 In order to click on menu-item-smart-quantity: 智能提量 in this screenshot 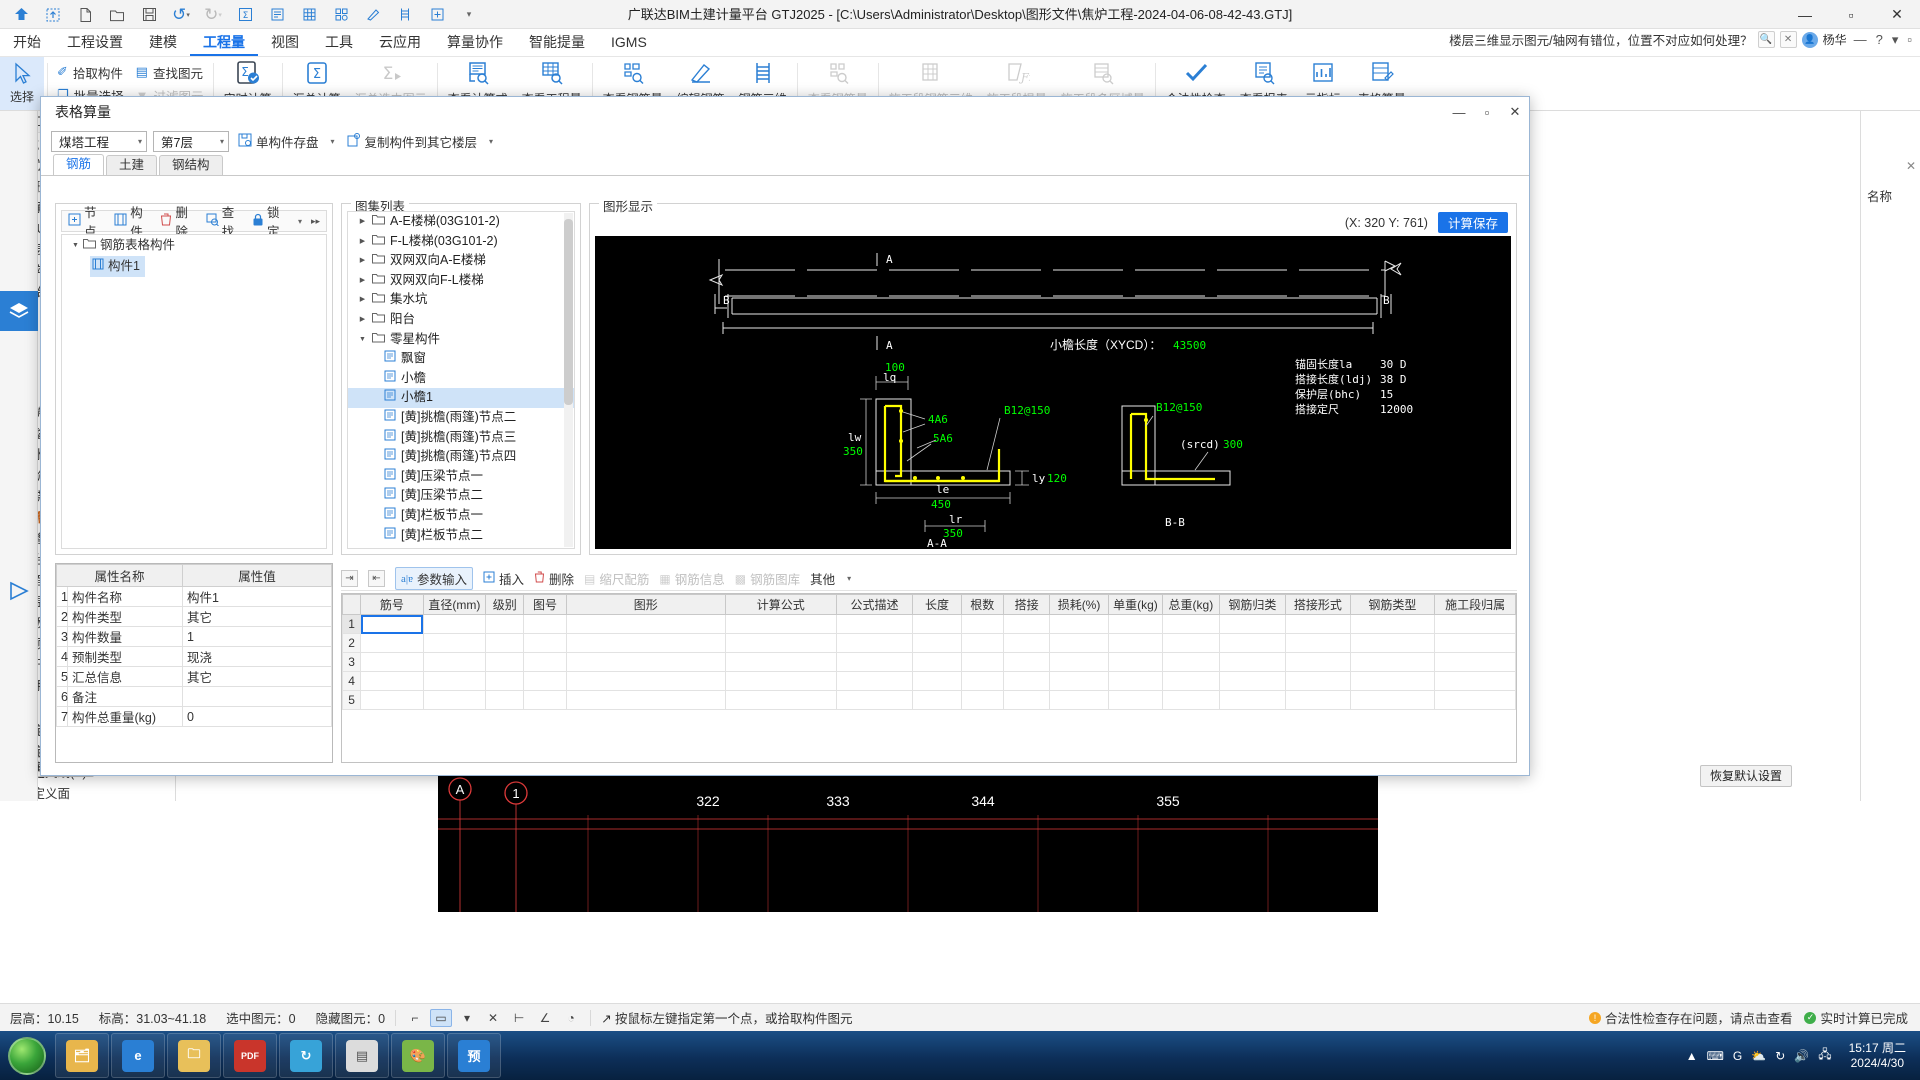, I will do `click(557, 42)`.